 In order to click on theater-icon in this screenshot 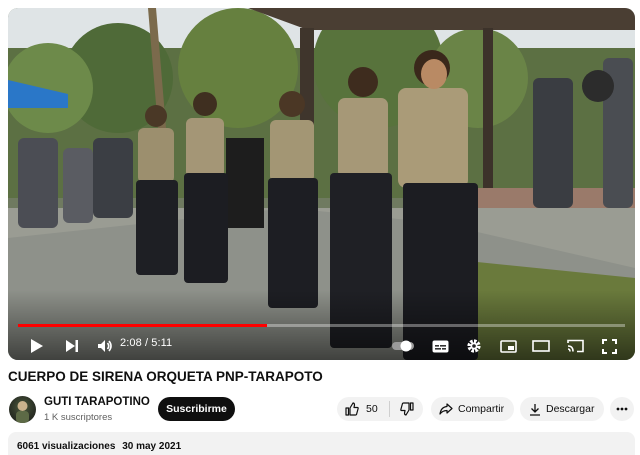, I will do `click(541, 346)`.